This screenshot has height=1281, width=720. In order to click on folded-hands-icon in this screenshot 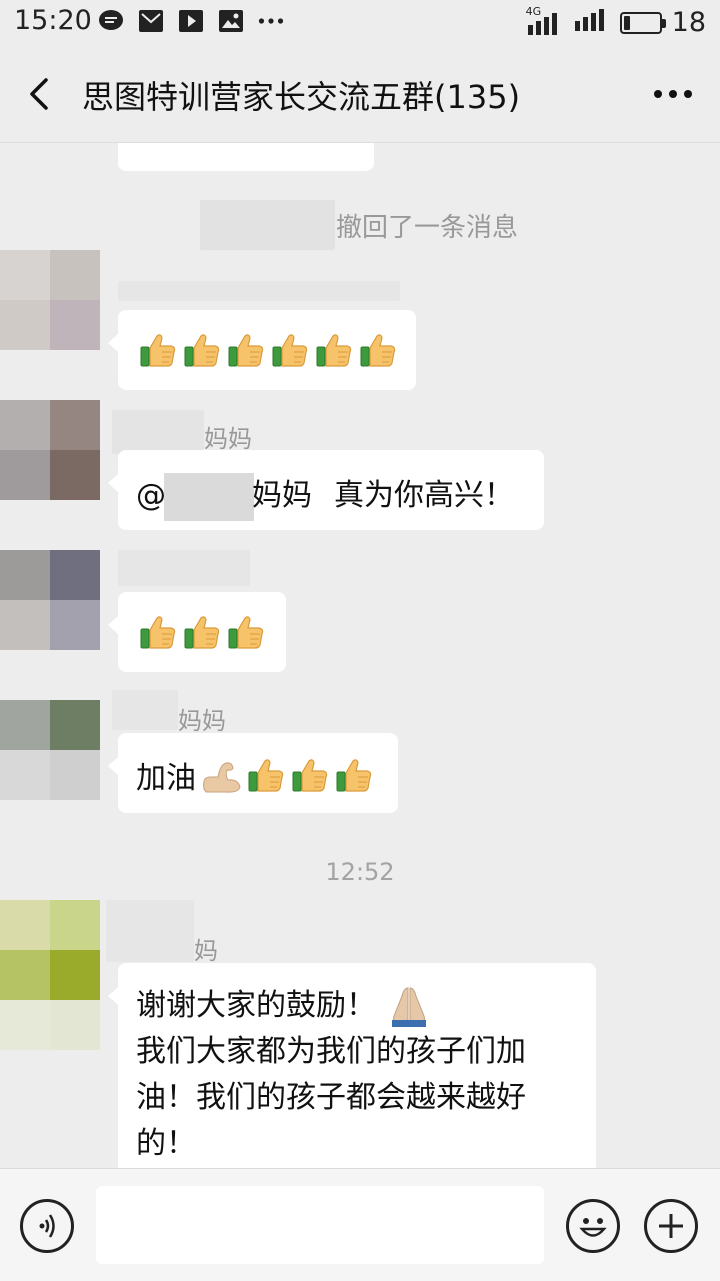, I will do `click(409, 1006)`.